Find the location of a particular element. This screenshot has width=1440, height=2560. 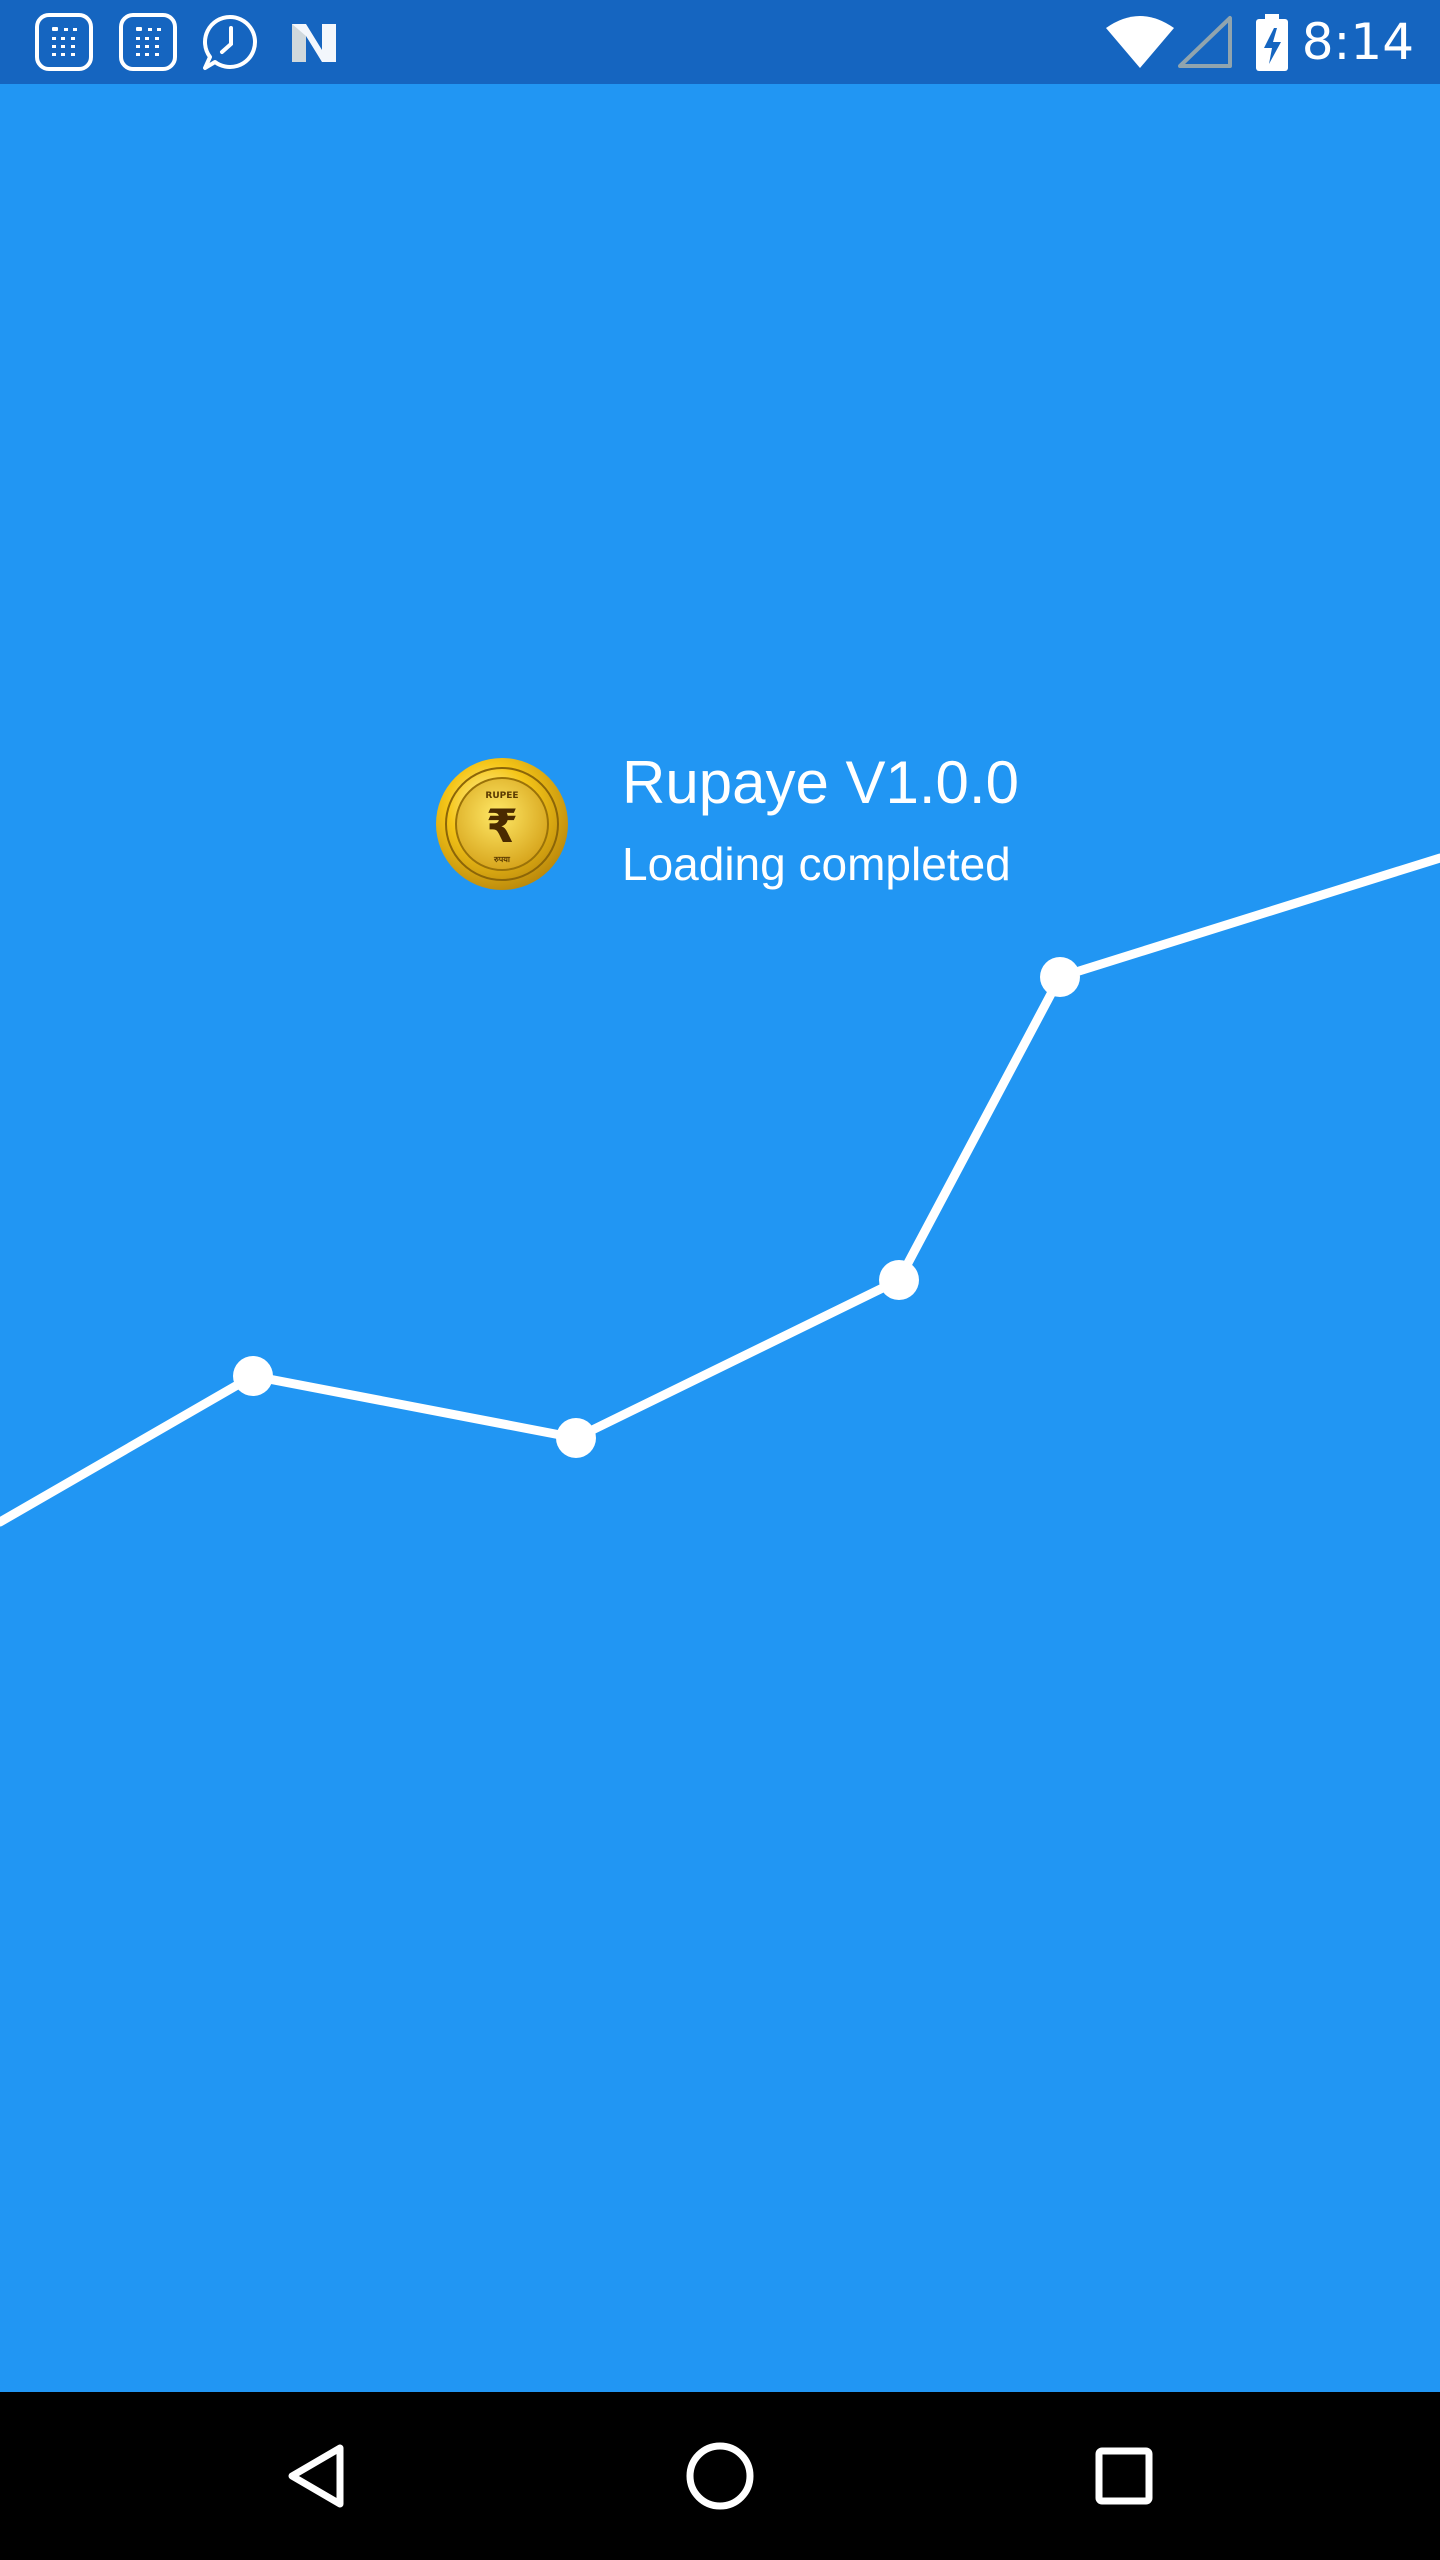

home-icon is located at coordinates (720, 2476).